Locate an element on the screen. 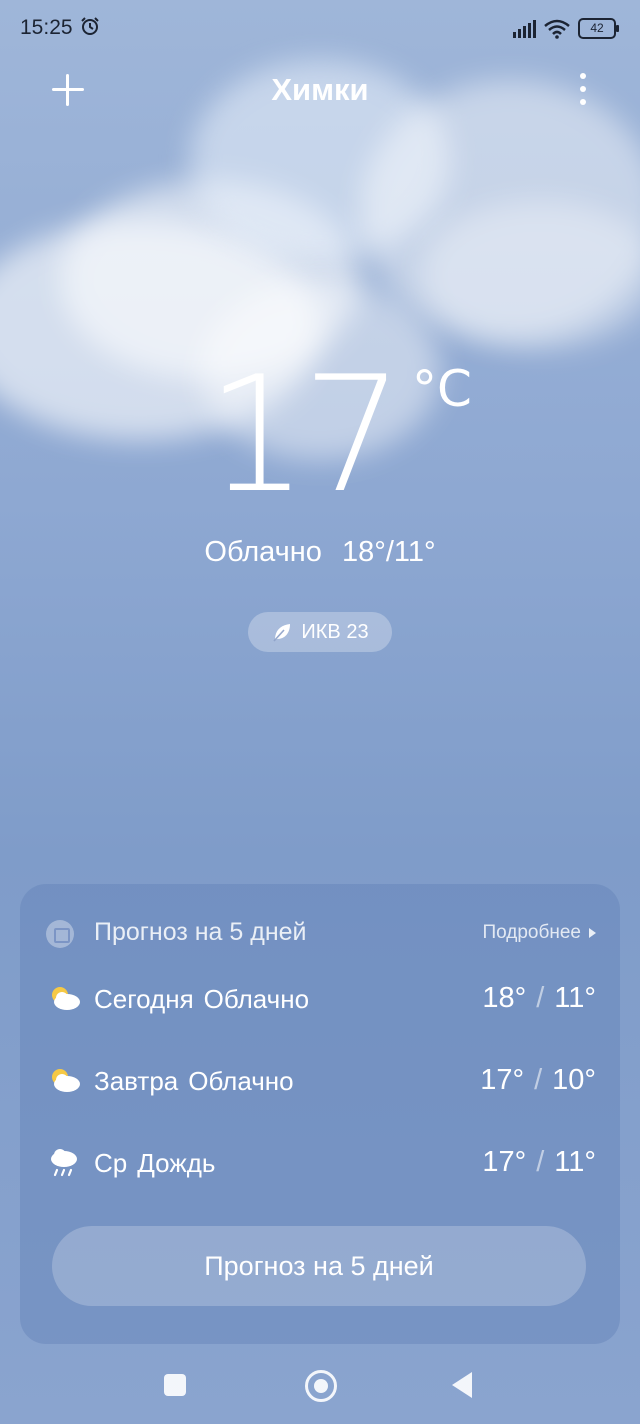 This screenshot has height=1424, width=640. home-button is located at coordinates (321, 1386).